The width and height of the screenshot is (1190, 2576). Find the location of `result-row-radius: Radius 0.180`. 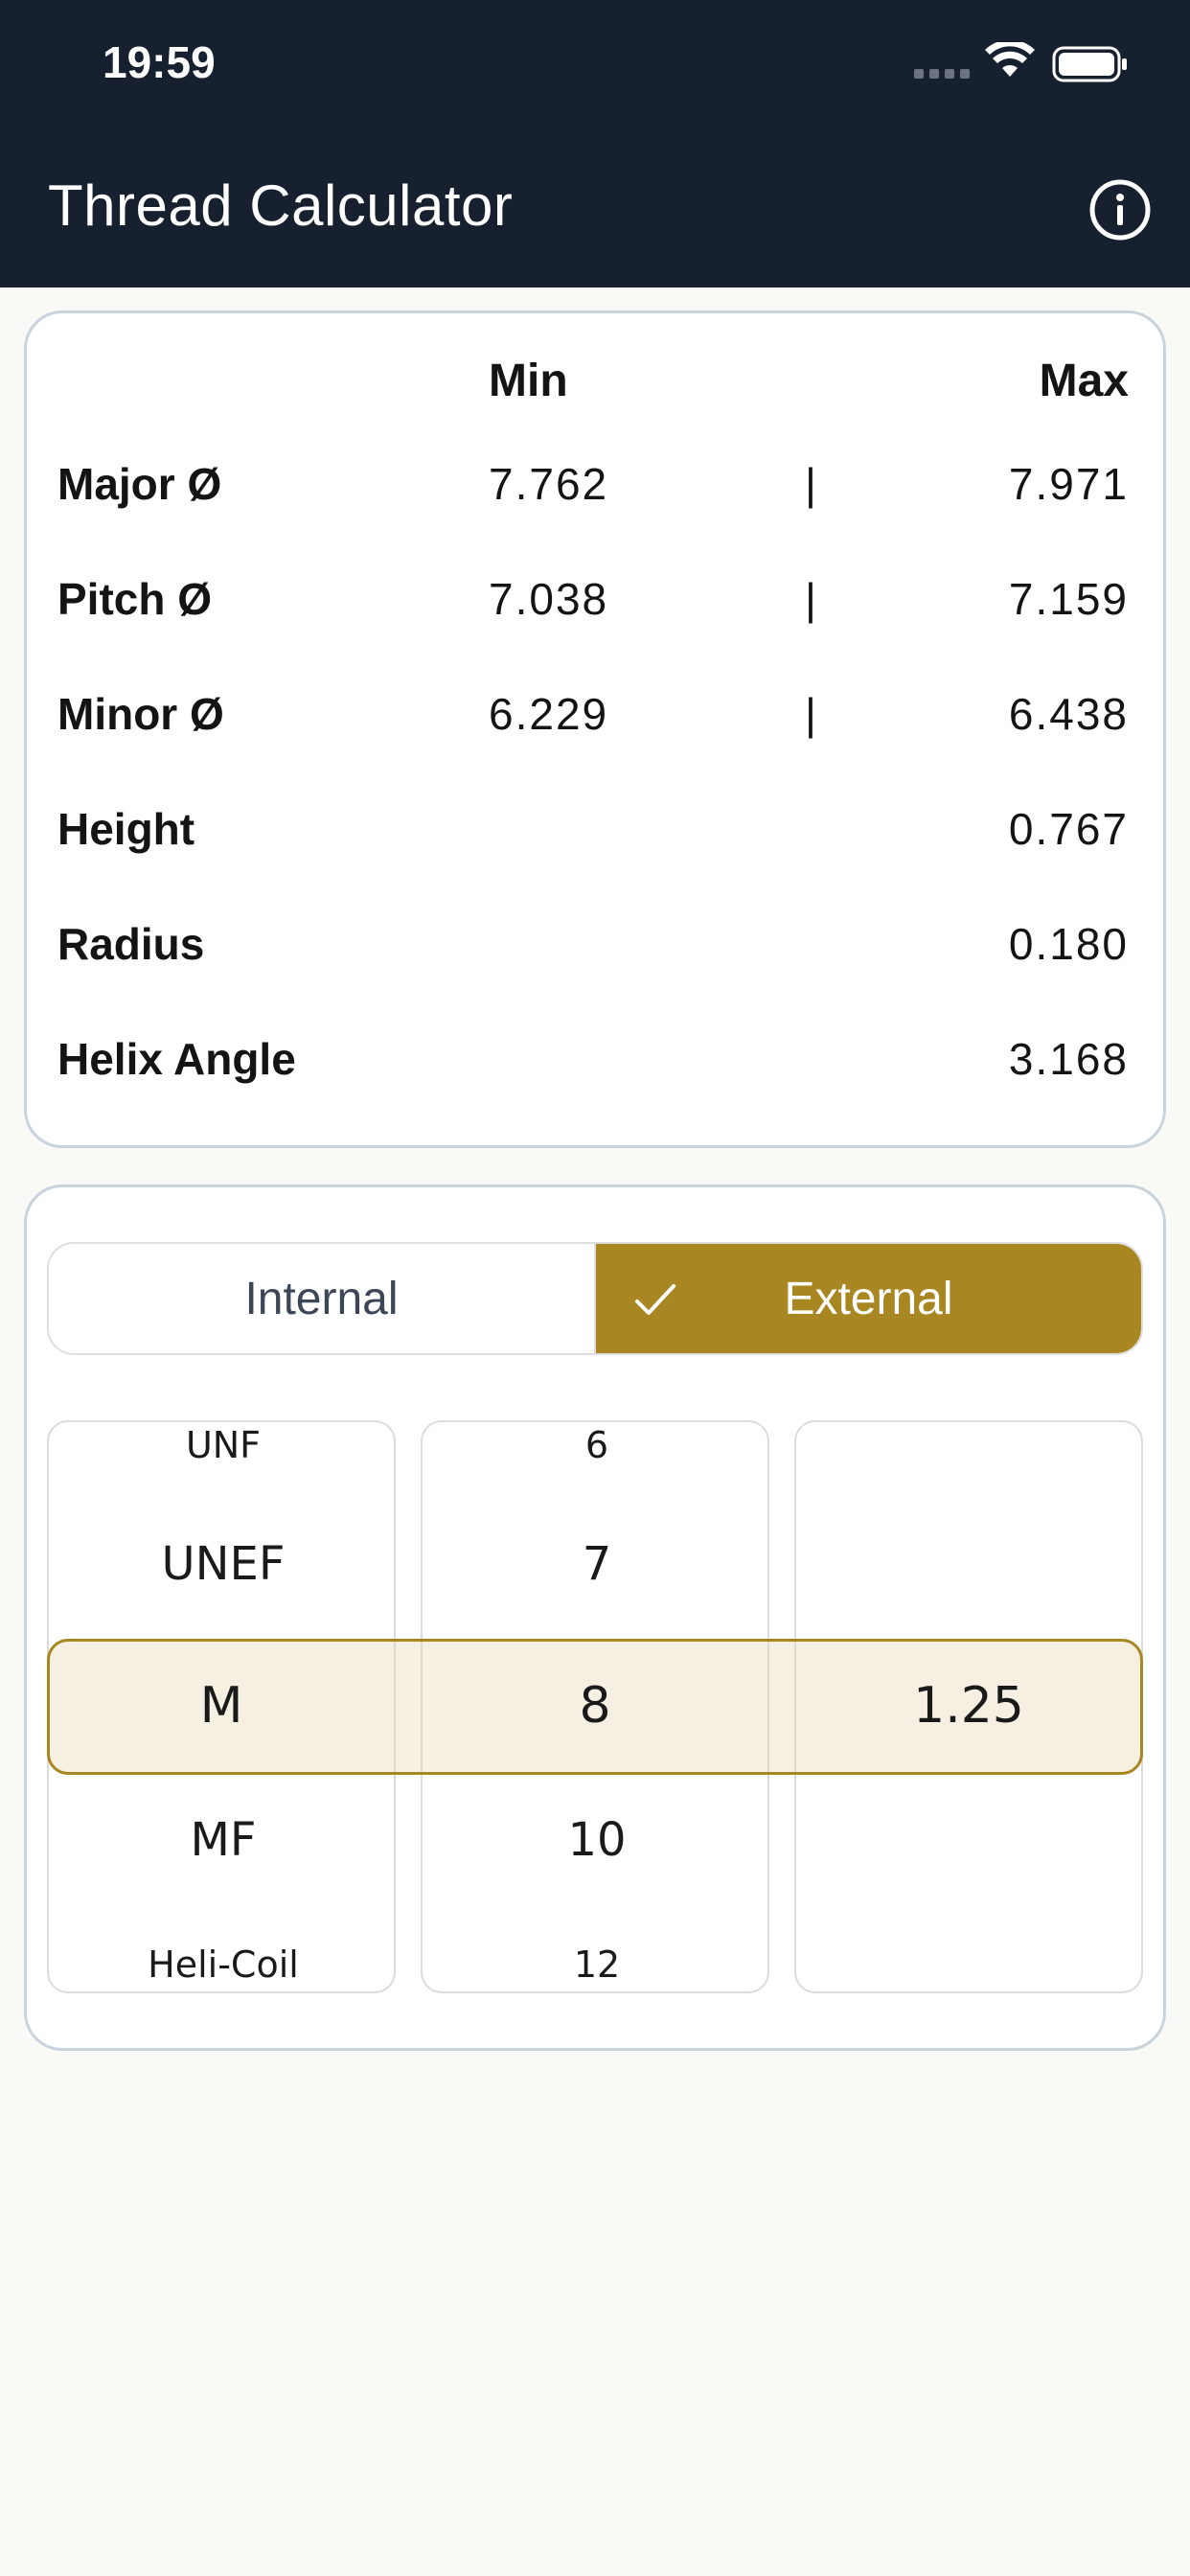

result-row-radius: Radius 0.180 is located at coordinates (595, 956).